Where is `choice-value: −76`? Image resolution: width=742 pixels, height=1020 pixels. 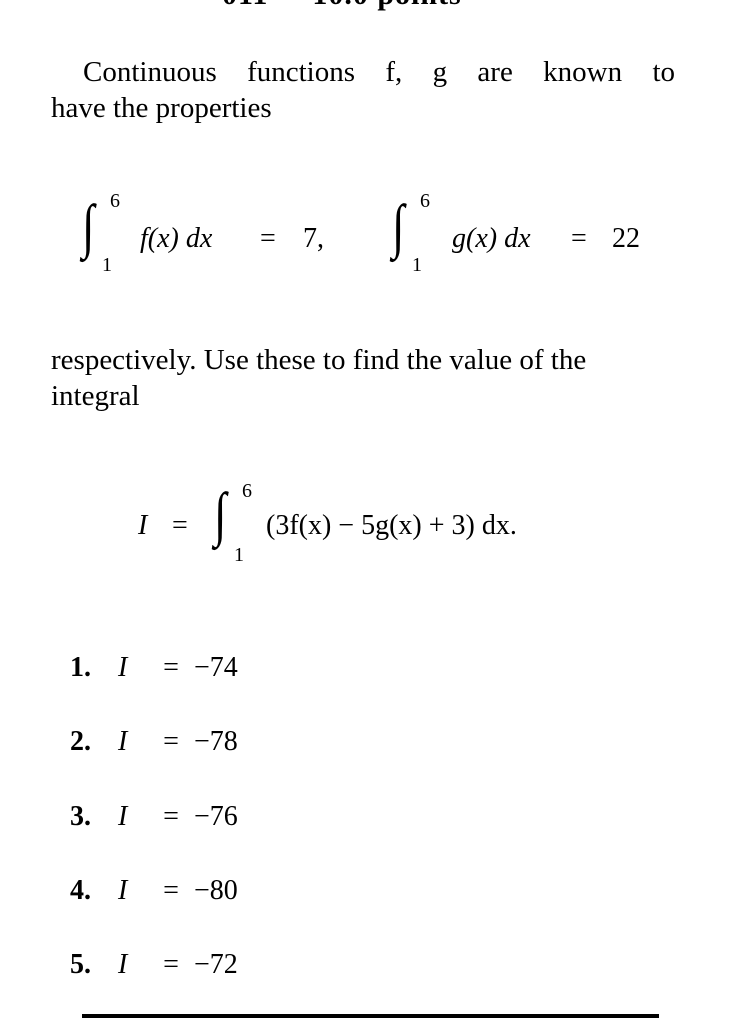 choice-value: −76 is located at coordinates (216, 816).